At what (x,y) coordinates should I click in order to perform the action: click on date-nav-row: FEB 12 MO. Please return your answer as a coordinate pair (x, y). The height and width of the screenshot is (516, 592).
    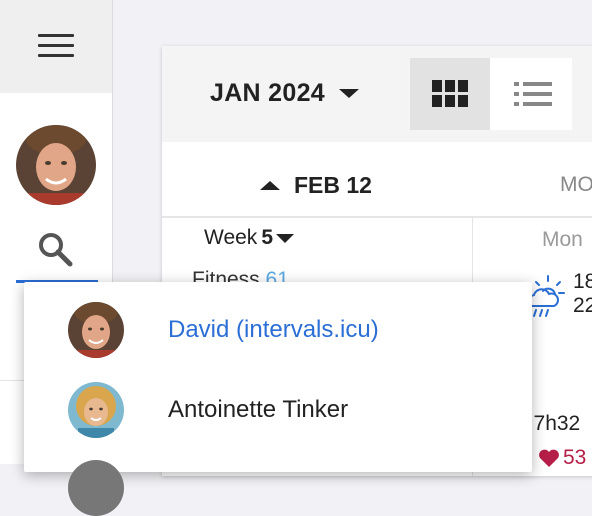
    Looking at the image, I should click on (377, 180).